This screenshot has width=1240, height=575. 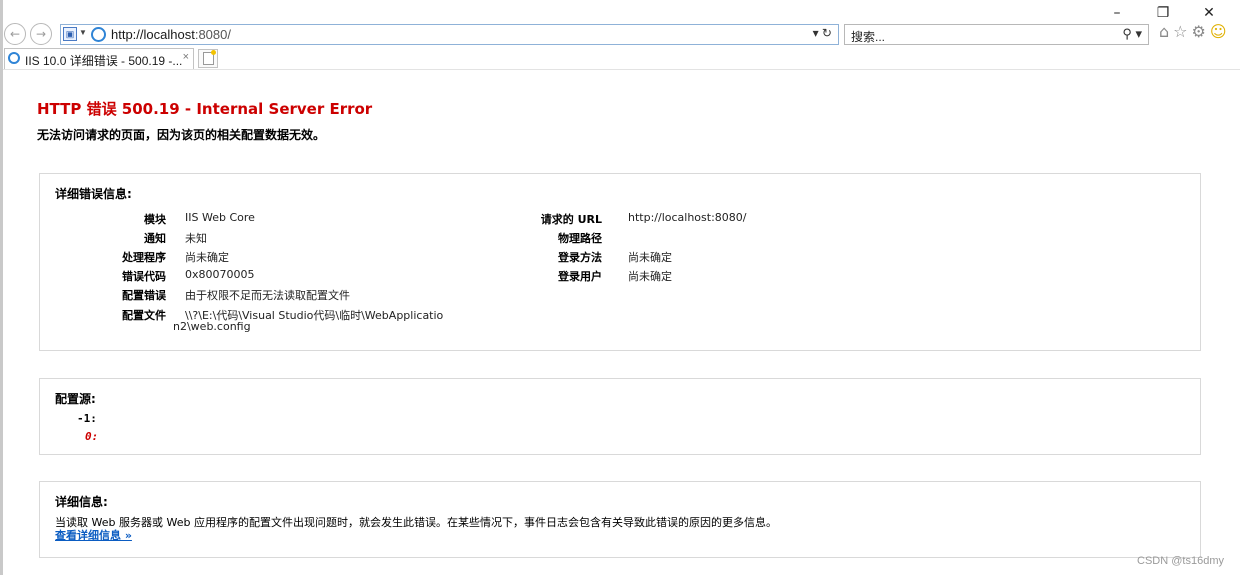 I want to click on close-window-button: ✕, so click(x=1209, y=13).